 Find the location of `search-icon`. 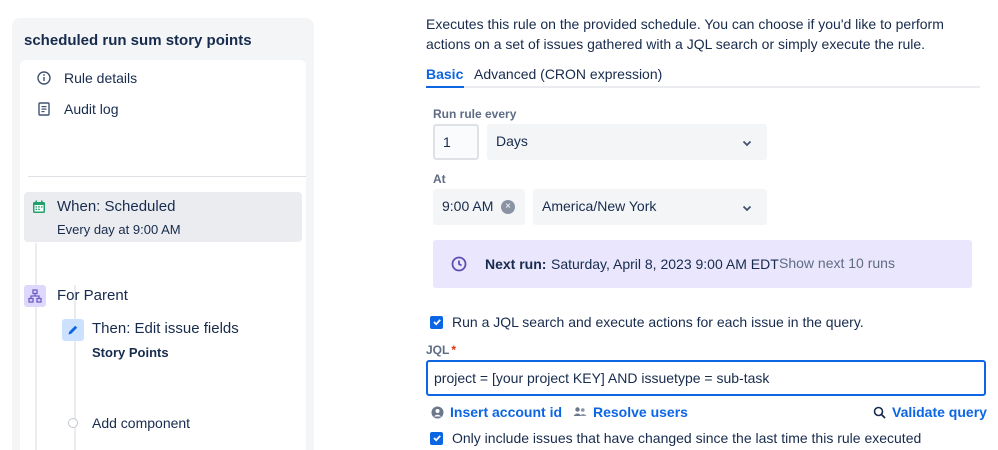

search-icon is located at coordinates (879, 412).